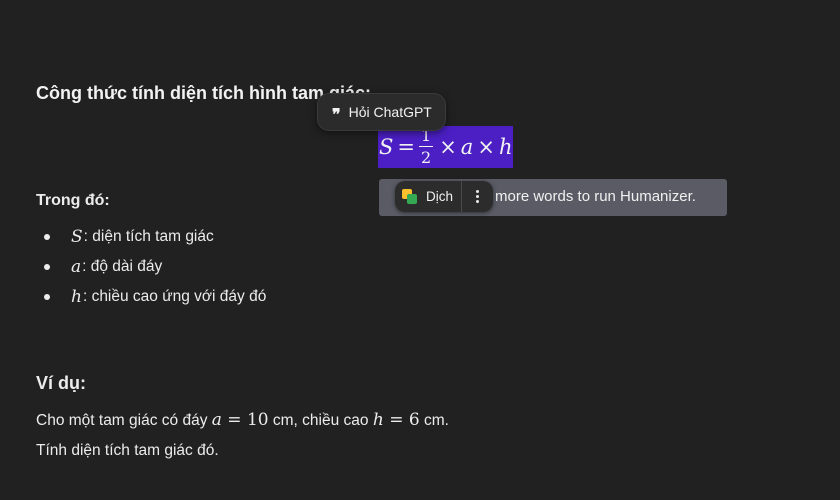 This screenshot has height=500, width=840. What do you see at coordinates (124, 420) in the screenshot?
I see `example-text: Cho một tam giác có đáy` at bounding box center [124, 420].